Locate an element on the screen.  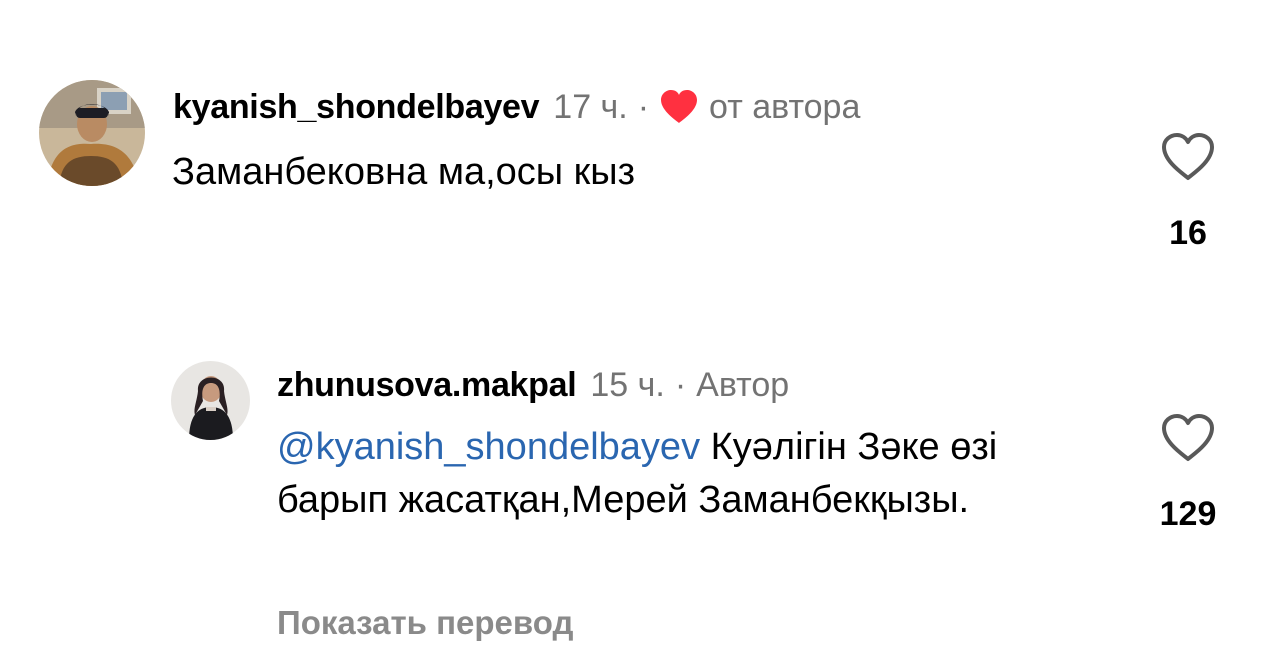
show-translation-button: Показать перевод is located at coordinates (425, 623).